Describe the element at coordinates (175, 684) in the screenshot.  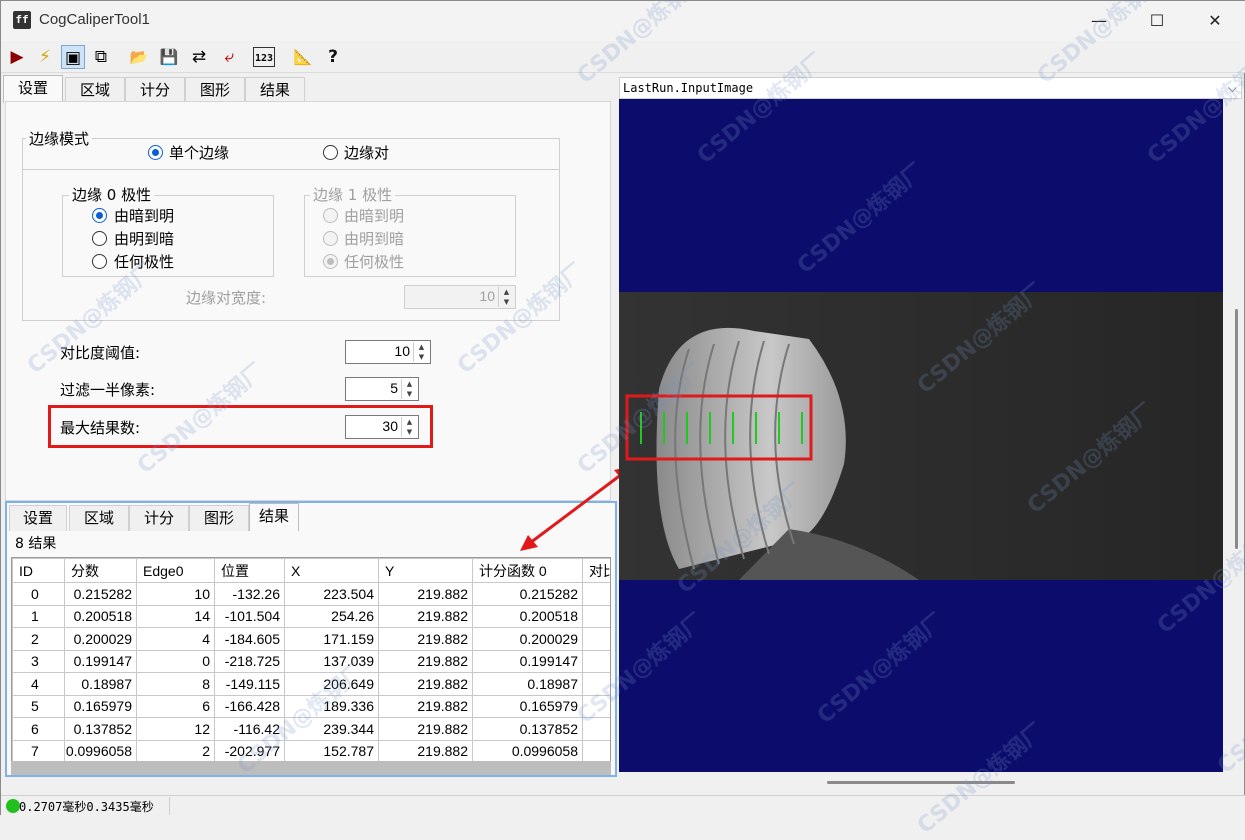
I see `table-cell: 8` at that location.